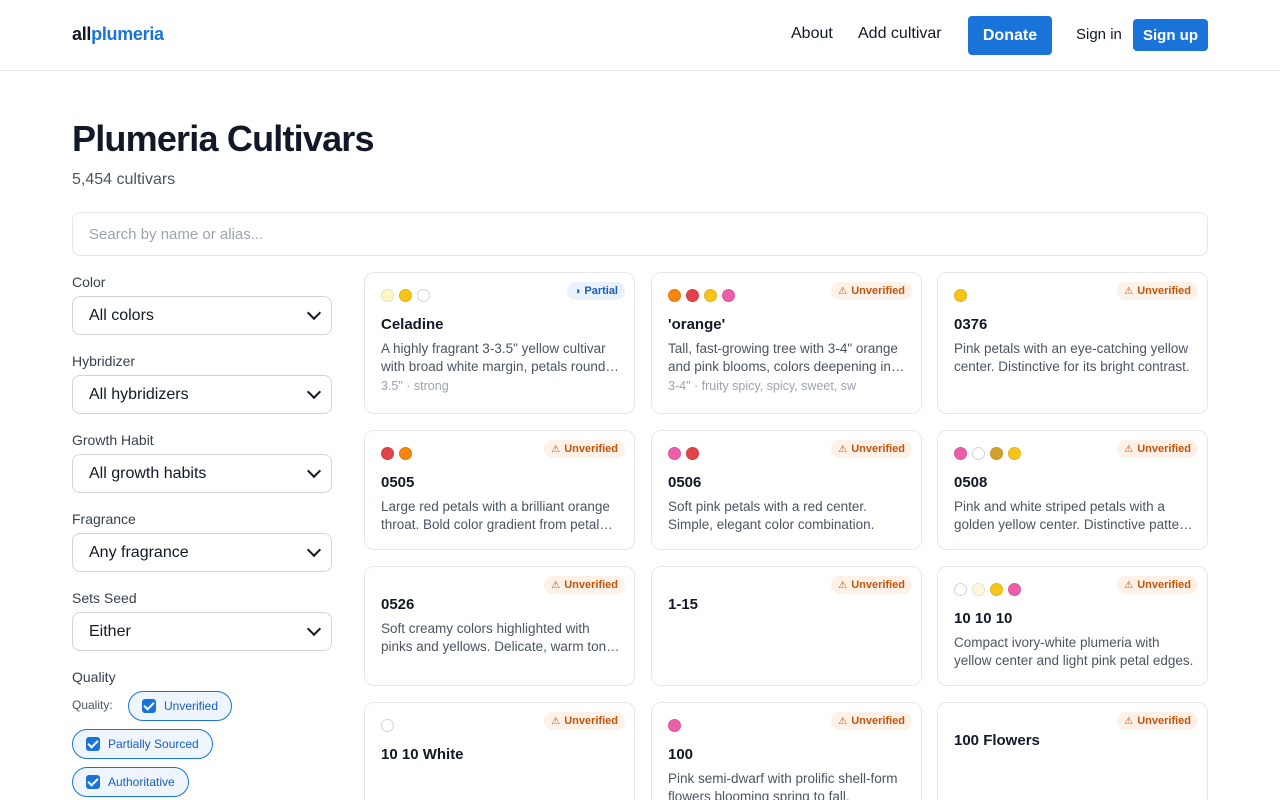 This screenshot has height=800, width=1280. I want to click on quality-filter-label: Quality, so click(94, 677).